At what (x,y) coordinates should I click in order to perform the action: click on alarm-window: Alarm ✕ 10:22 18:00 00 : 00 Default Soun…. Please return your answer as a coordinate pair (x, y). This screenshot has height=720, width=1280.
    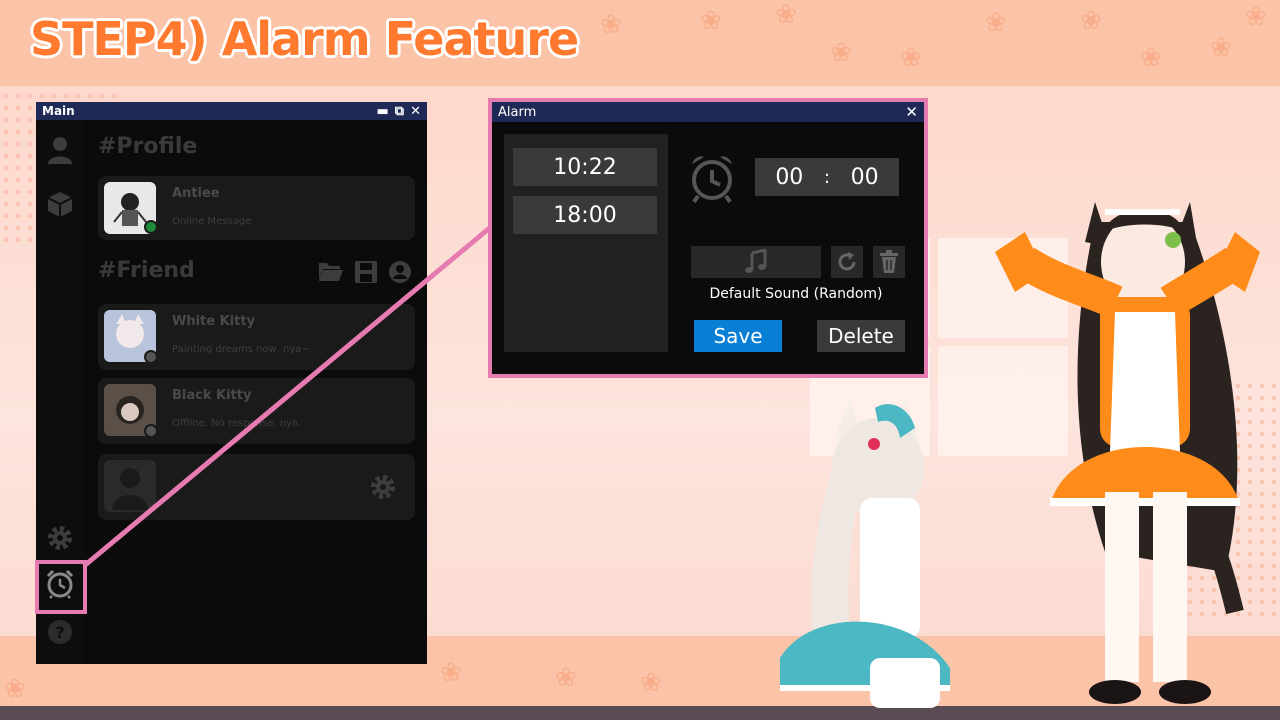
    Looking at the image, I should click on (708, 238).